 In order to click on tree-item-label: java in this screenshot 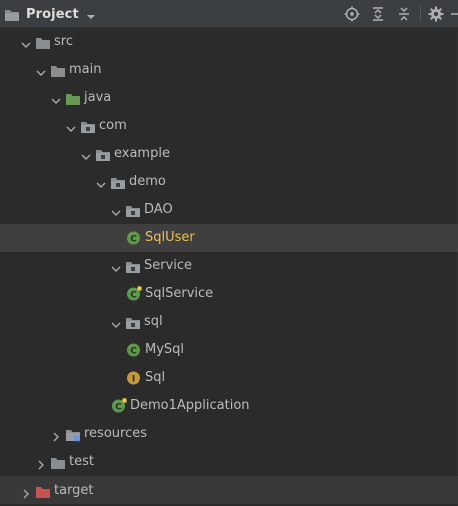, I will do `click(98, 97)`.